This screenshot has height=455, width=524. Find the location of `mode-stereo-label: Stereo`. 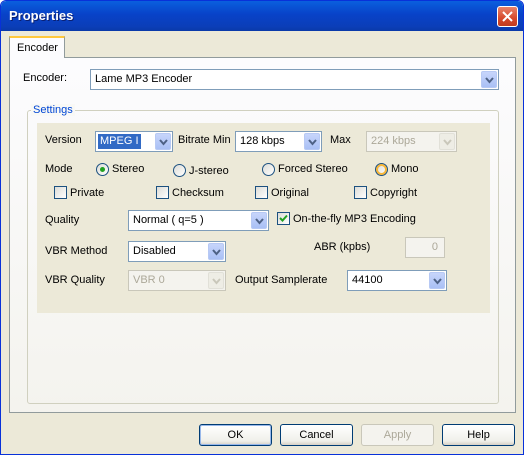

mode-stereo-label: Stereo is located at coordinates (128, 169).